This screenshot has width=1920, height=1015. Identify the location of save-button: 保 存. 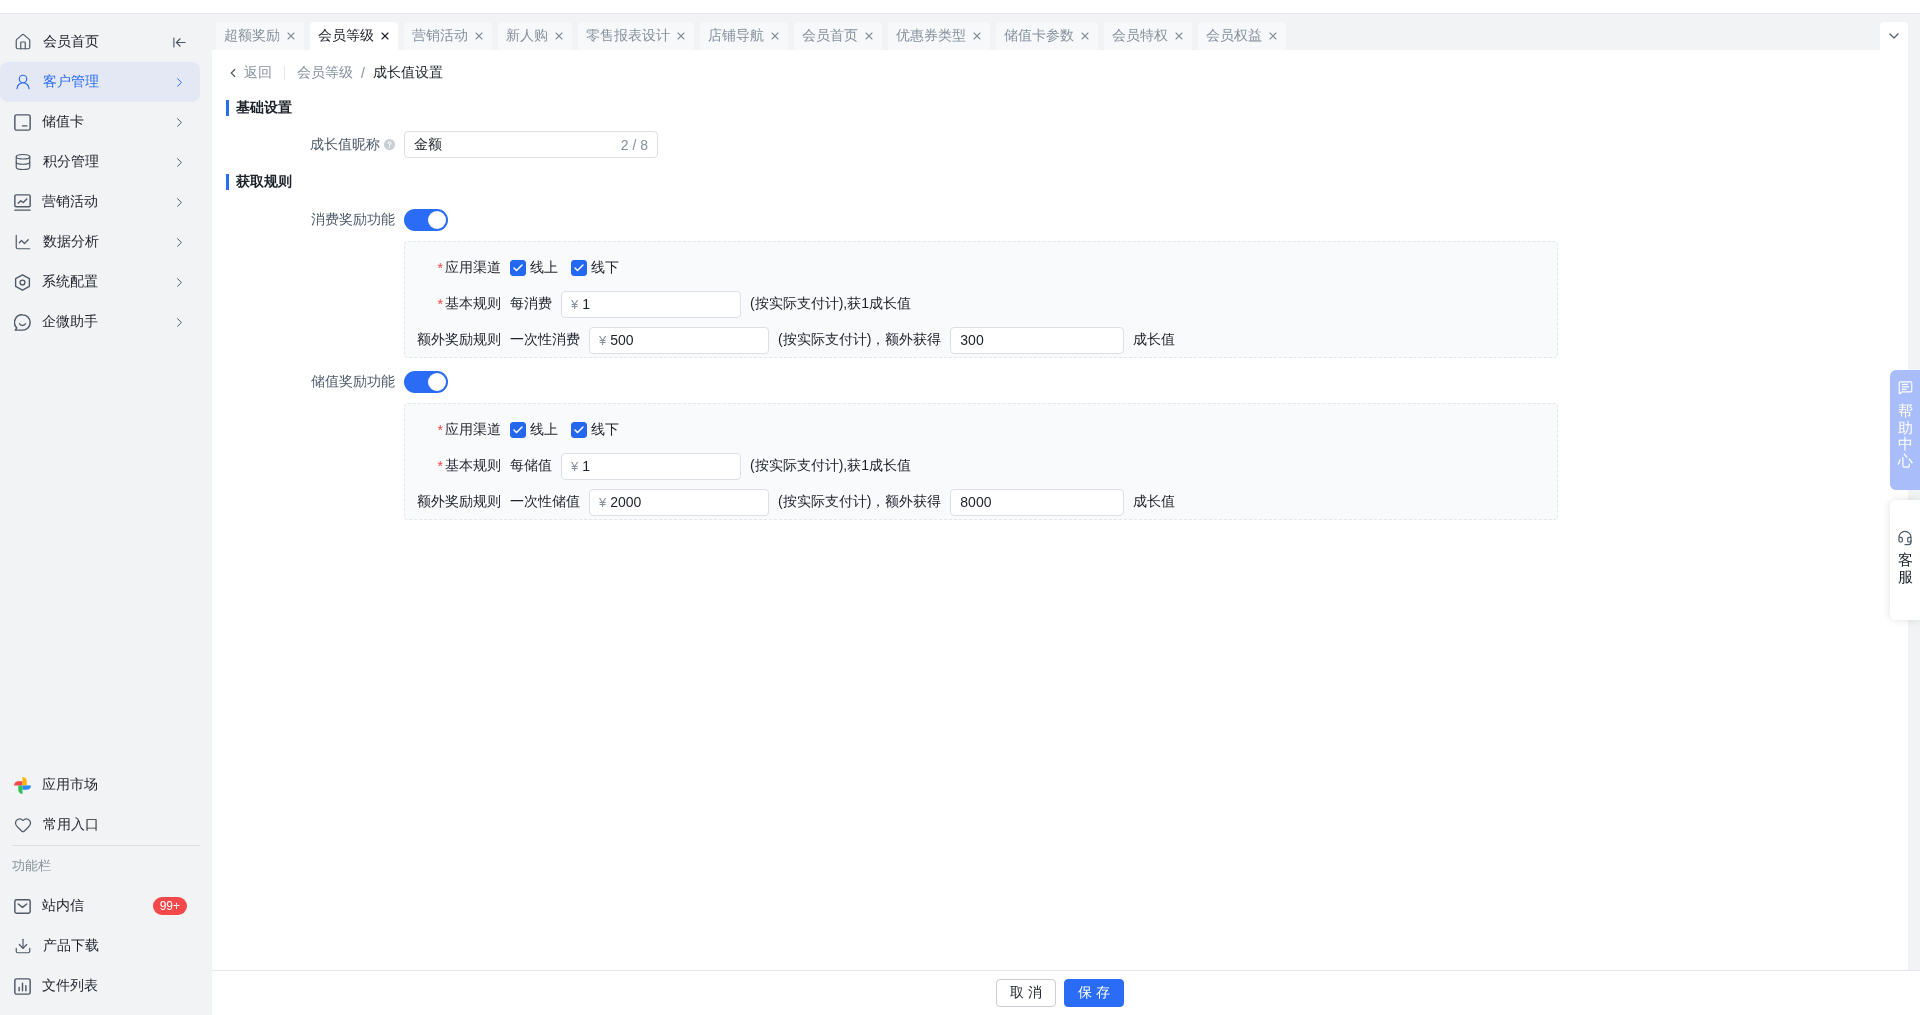
(1094, 993).